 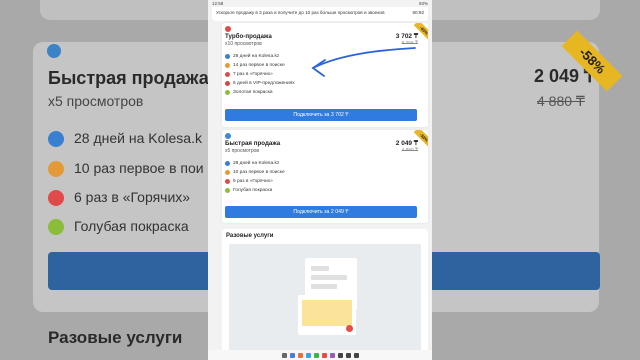 What do you see at coordinates (249, 92) in the screenshot?
I see `feature-item: Золотая покраска` at bounding box center [249, 92].